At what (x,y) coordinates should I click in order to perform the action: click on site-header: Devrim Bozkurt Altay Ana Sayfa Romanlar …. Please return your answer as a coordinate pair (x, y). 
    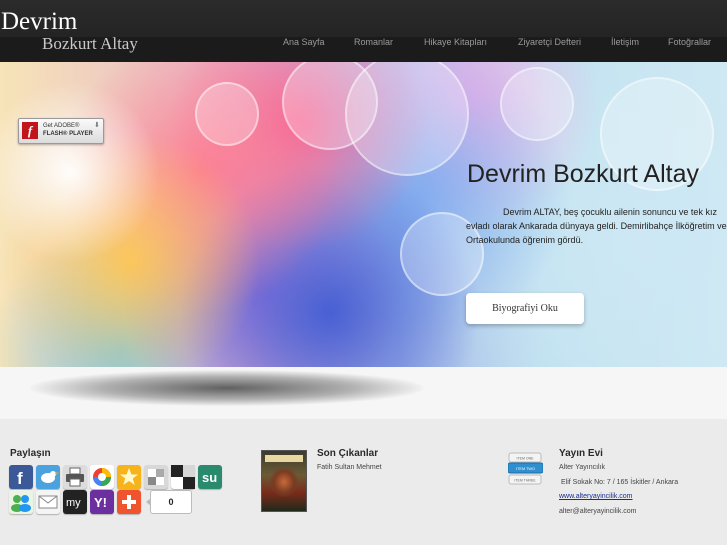
    Looking at the image, I should click on (363, 31).